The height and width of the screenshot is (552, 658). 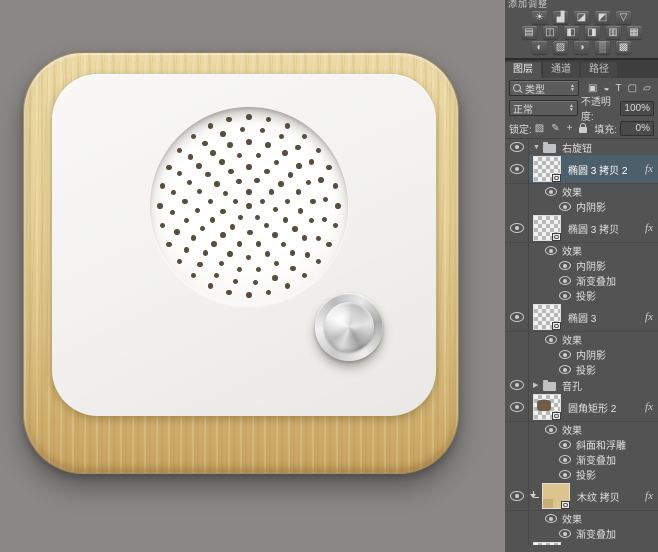 I want to click on tab-layers: 图层, so click(x=523, y=70).